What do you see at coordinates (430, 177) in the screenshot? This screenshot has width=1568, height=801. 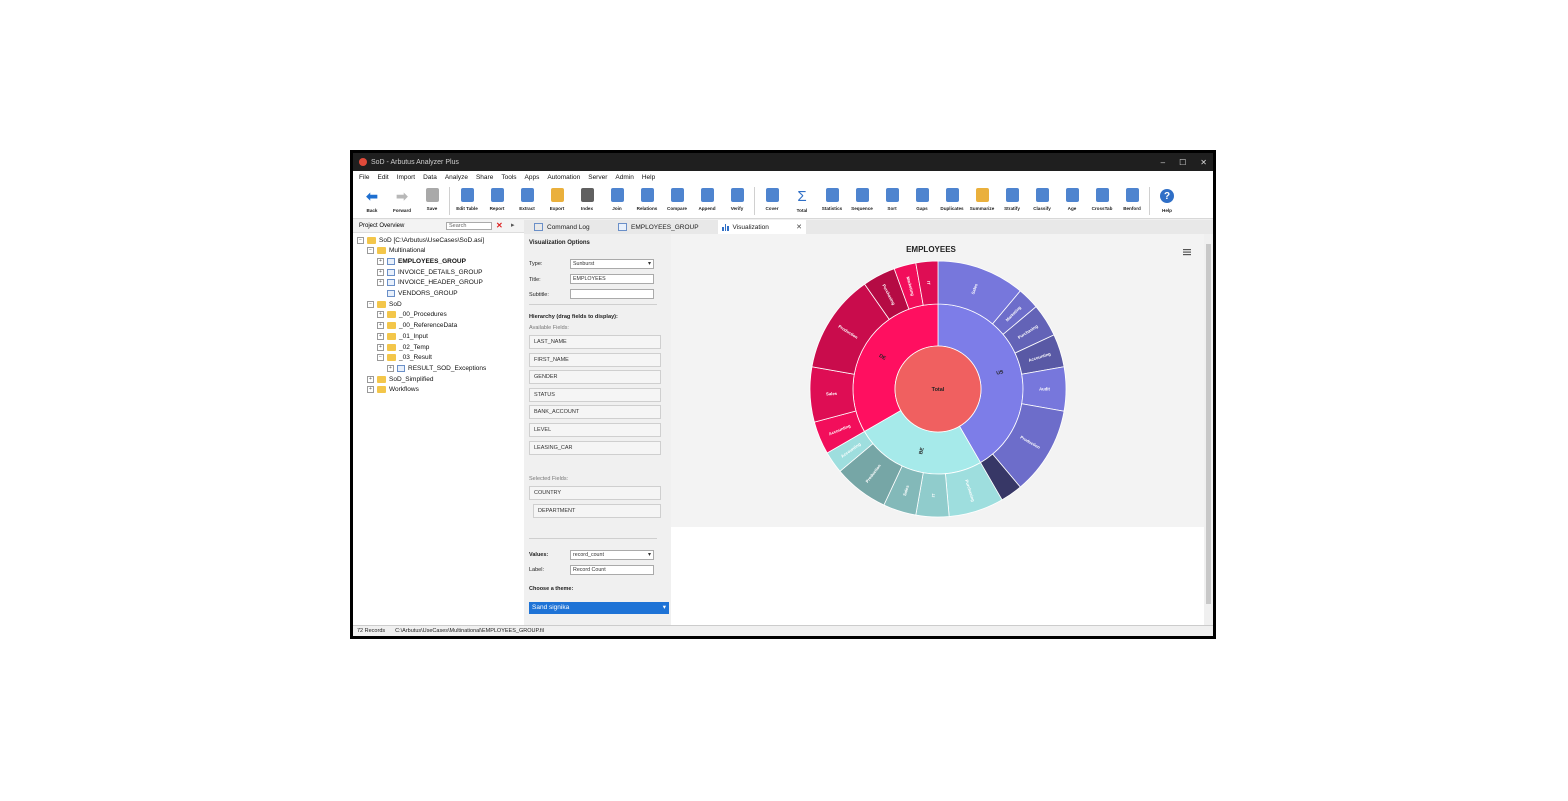 I see `menu-data: Data` at bounding box center [430, 177].